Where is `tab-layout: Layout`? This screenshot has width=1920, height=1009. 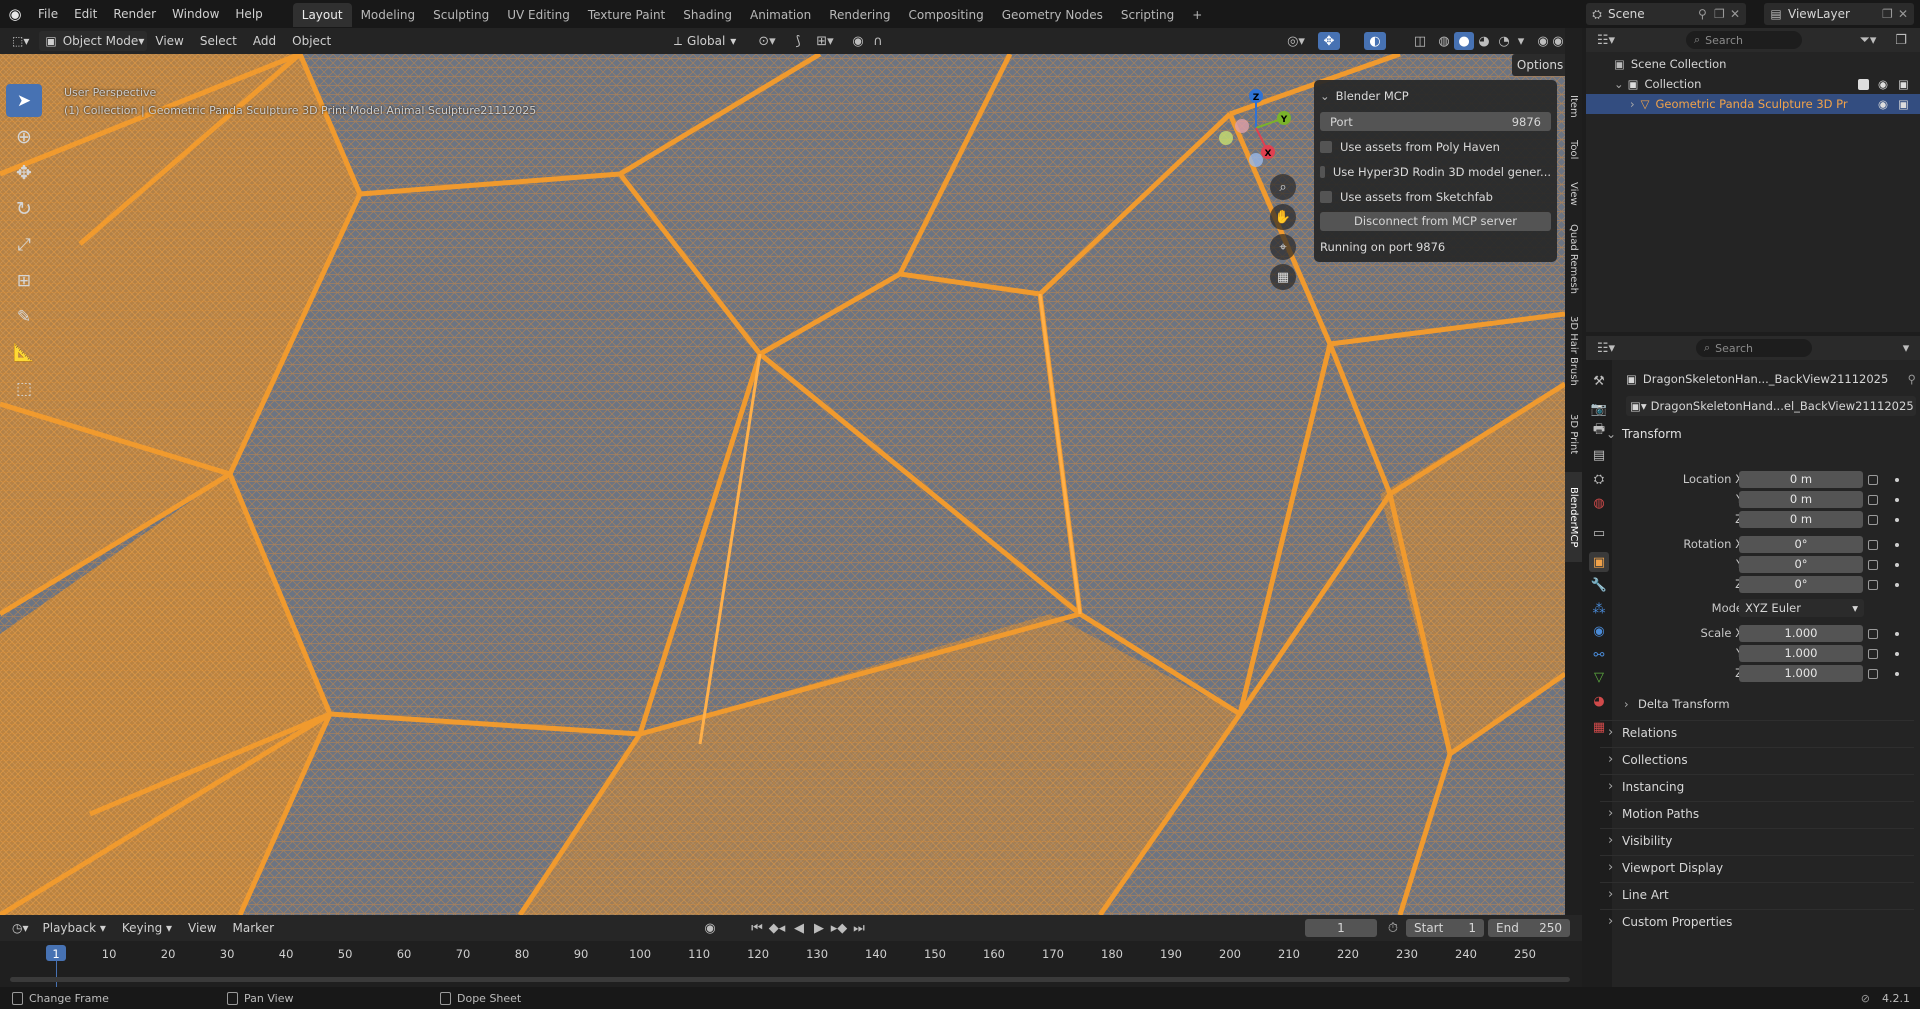
tab-layout: Layout is located at coordinates (322, 15).